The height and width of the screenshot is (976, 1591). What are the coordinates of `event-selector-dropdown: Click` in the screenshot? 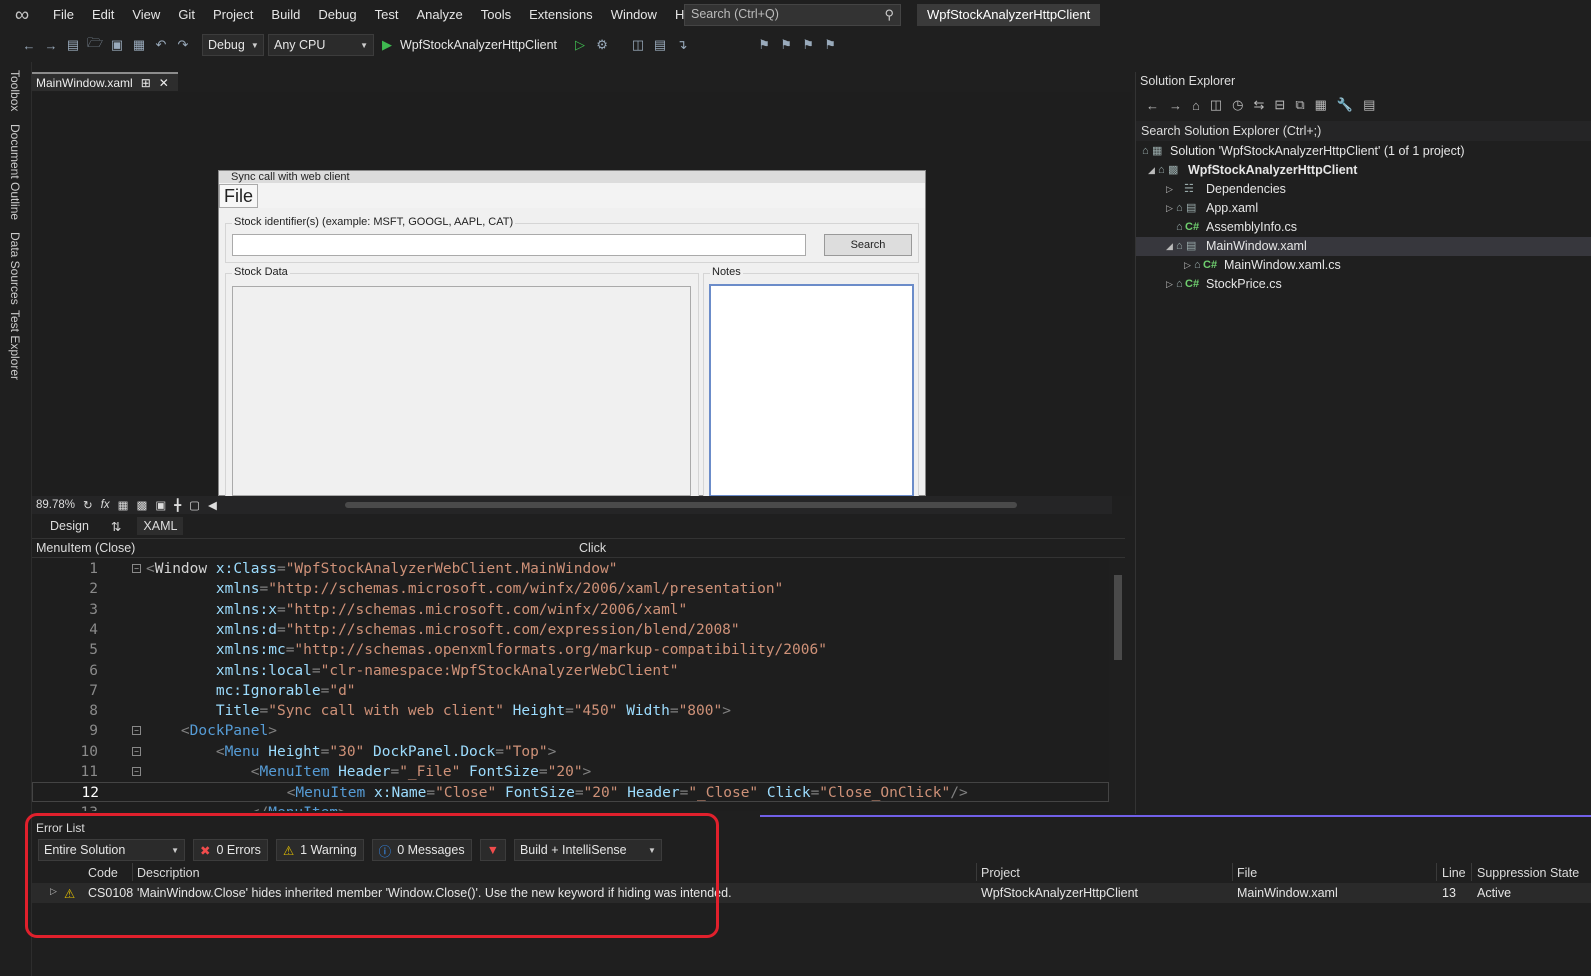 It's located at (841, 548).